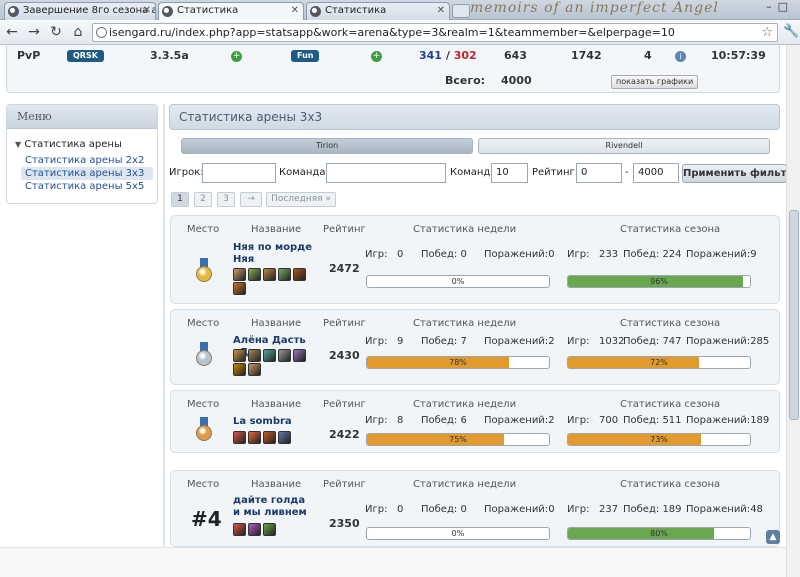  I want to click on alliance-online: 341, so click(430, 55).